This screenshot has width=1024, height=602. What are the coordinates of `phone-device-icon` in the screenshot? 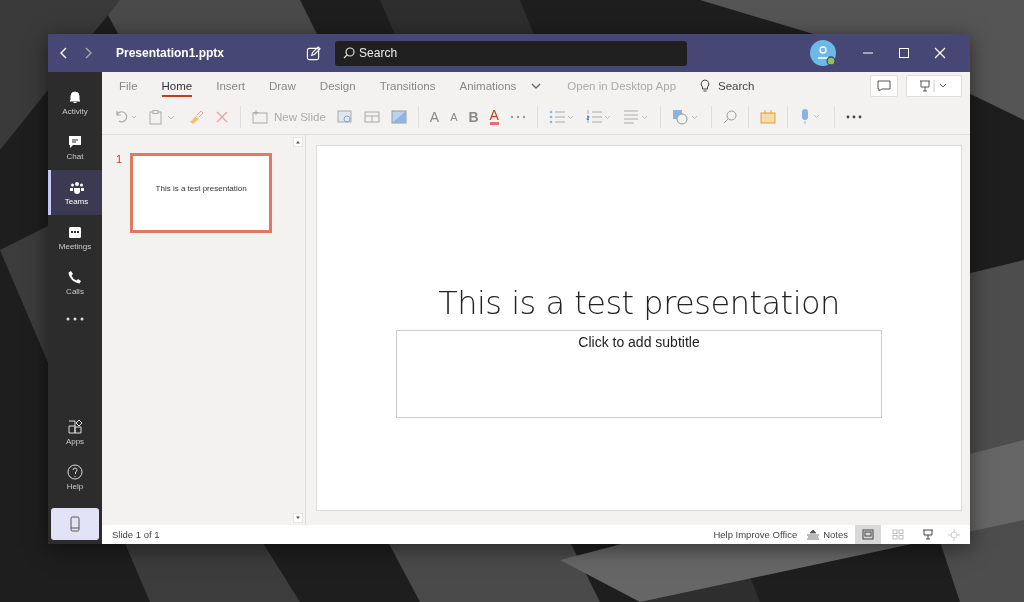 It's located at (75, 524).